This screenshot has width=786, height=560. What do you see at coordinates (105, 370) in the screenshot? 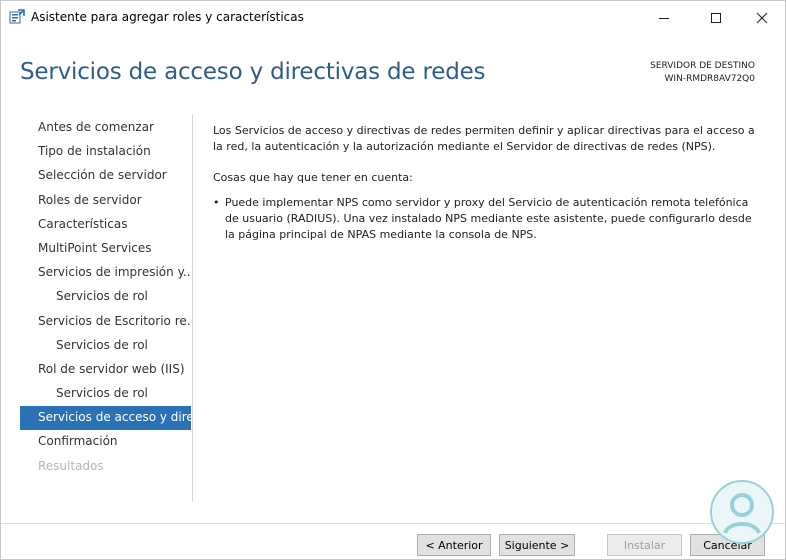
I see `nav-item: Rol de servidor web (IIS)` at bounding box center [105, 370].